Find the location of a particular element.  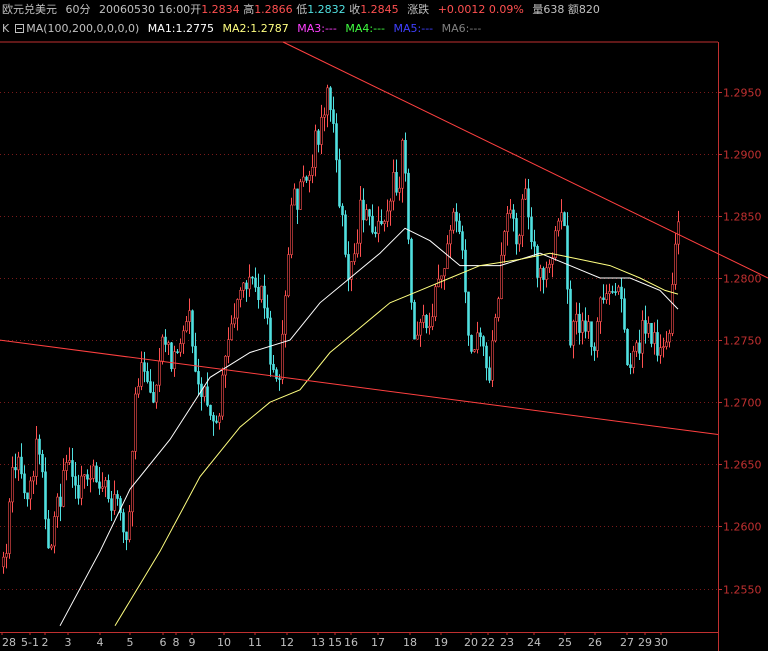

y-tick-label: 1.2850 is located at coordinates (742, 217).